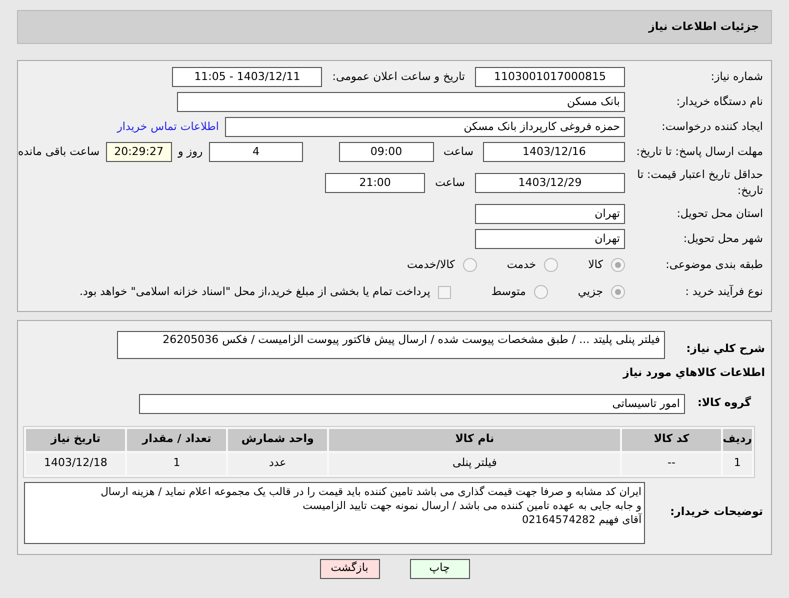 This screenshot has width=789, height=598. I want to click on field-label: مهلت ارسال پاسخ: تا تاریخ:, so click(699, 152).